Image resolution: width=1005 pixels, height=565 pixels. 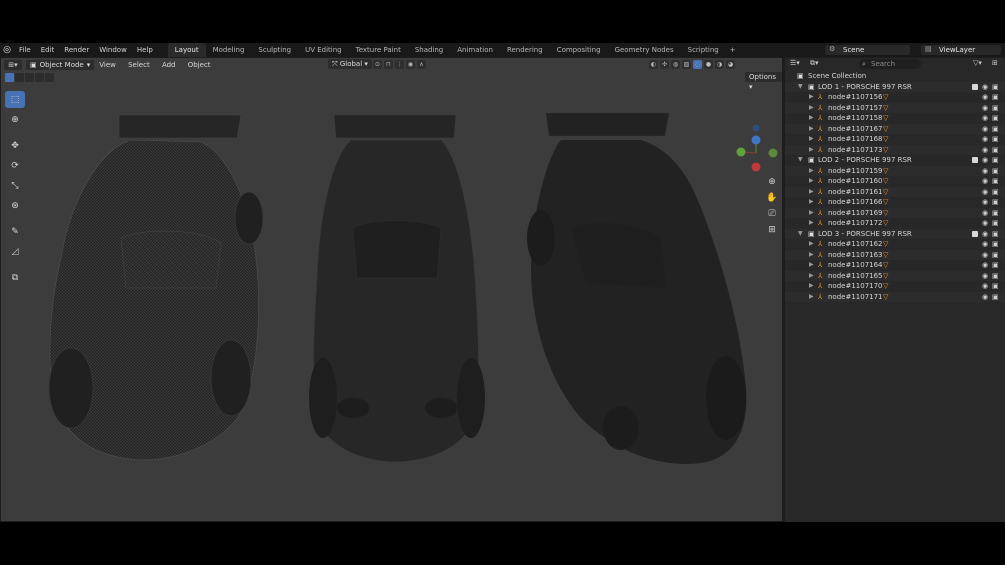 I want to click on visibility-icon: ◐, so click(x=653, y=64).